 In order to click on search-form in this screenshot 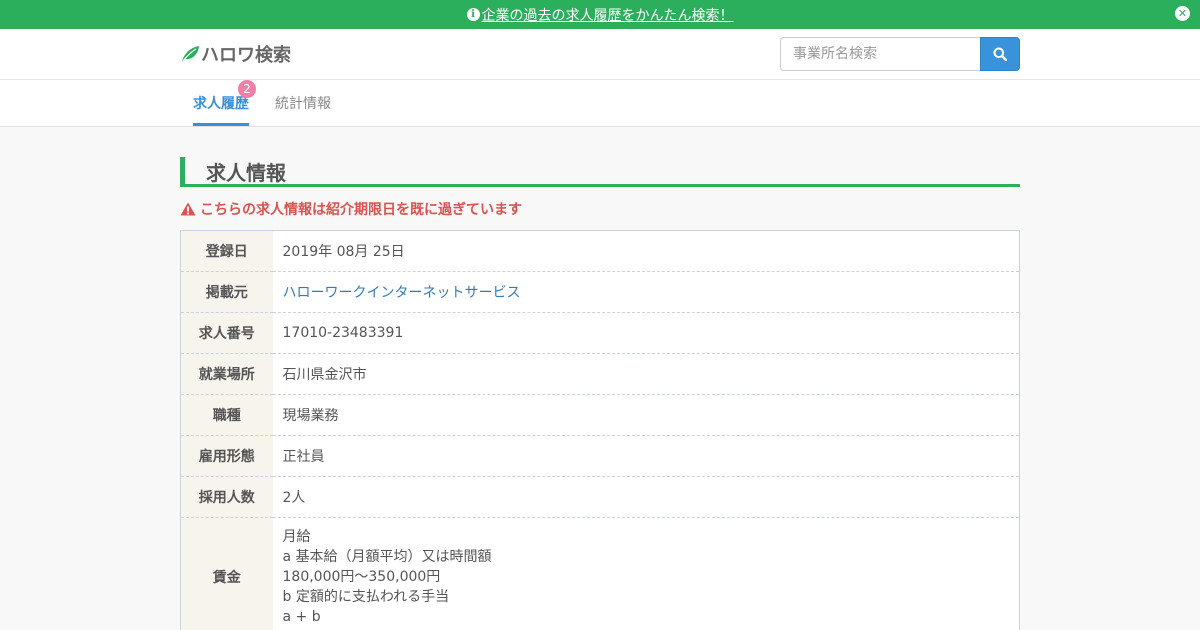, I will do `click(900, 54)`.